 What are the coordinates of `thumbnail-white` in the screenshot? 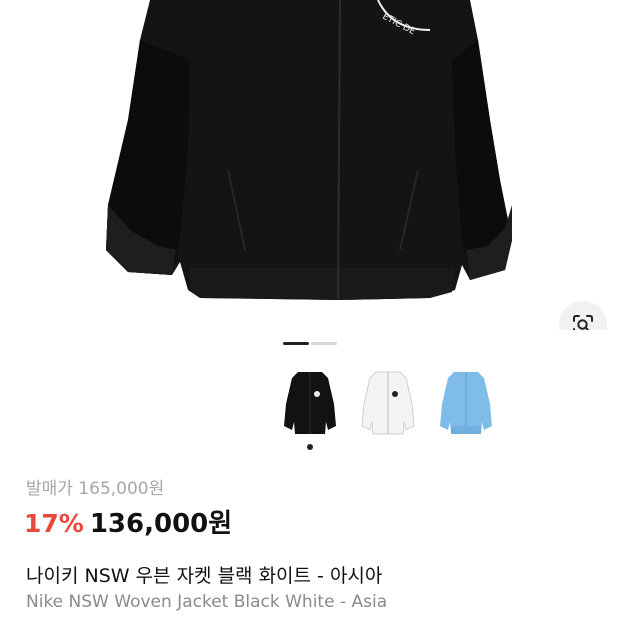 It's located at (388, 402).